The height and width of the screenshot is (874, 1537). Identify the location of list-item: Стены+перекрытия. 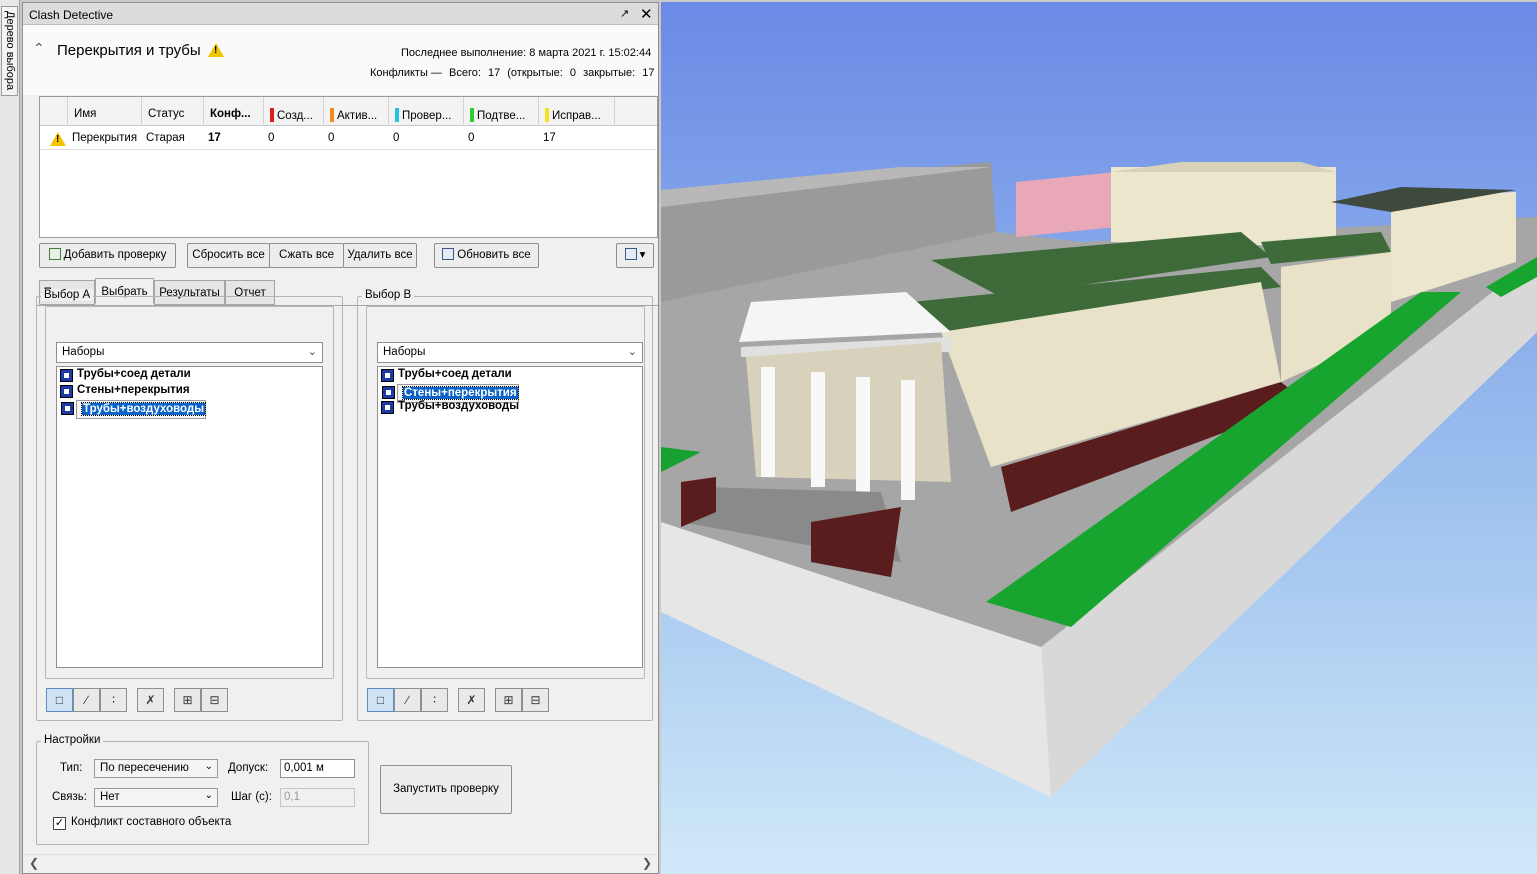
(125, 391).